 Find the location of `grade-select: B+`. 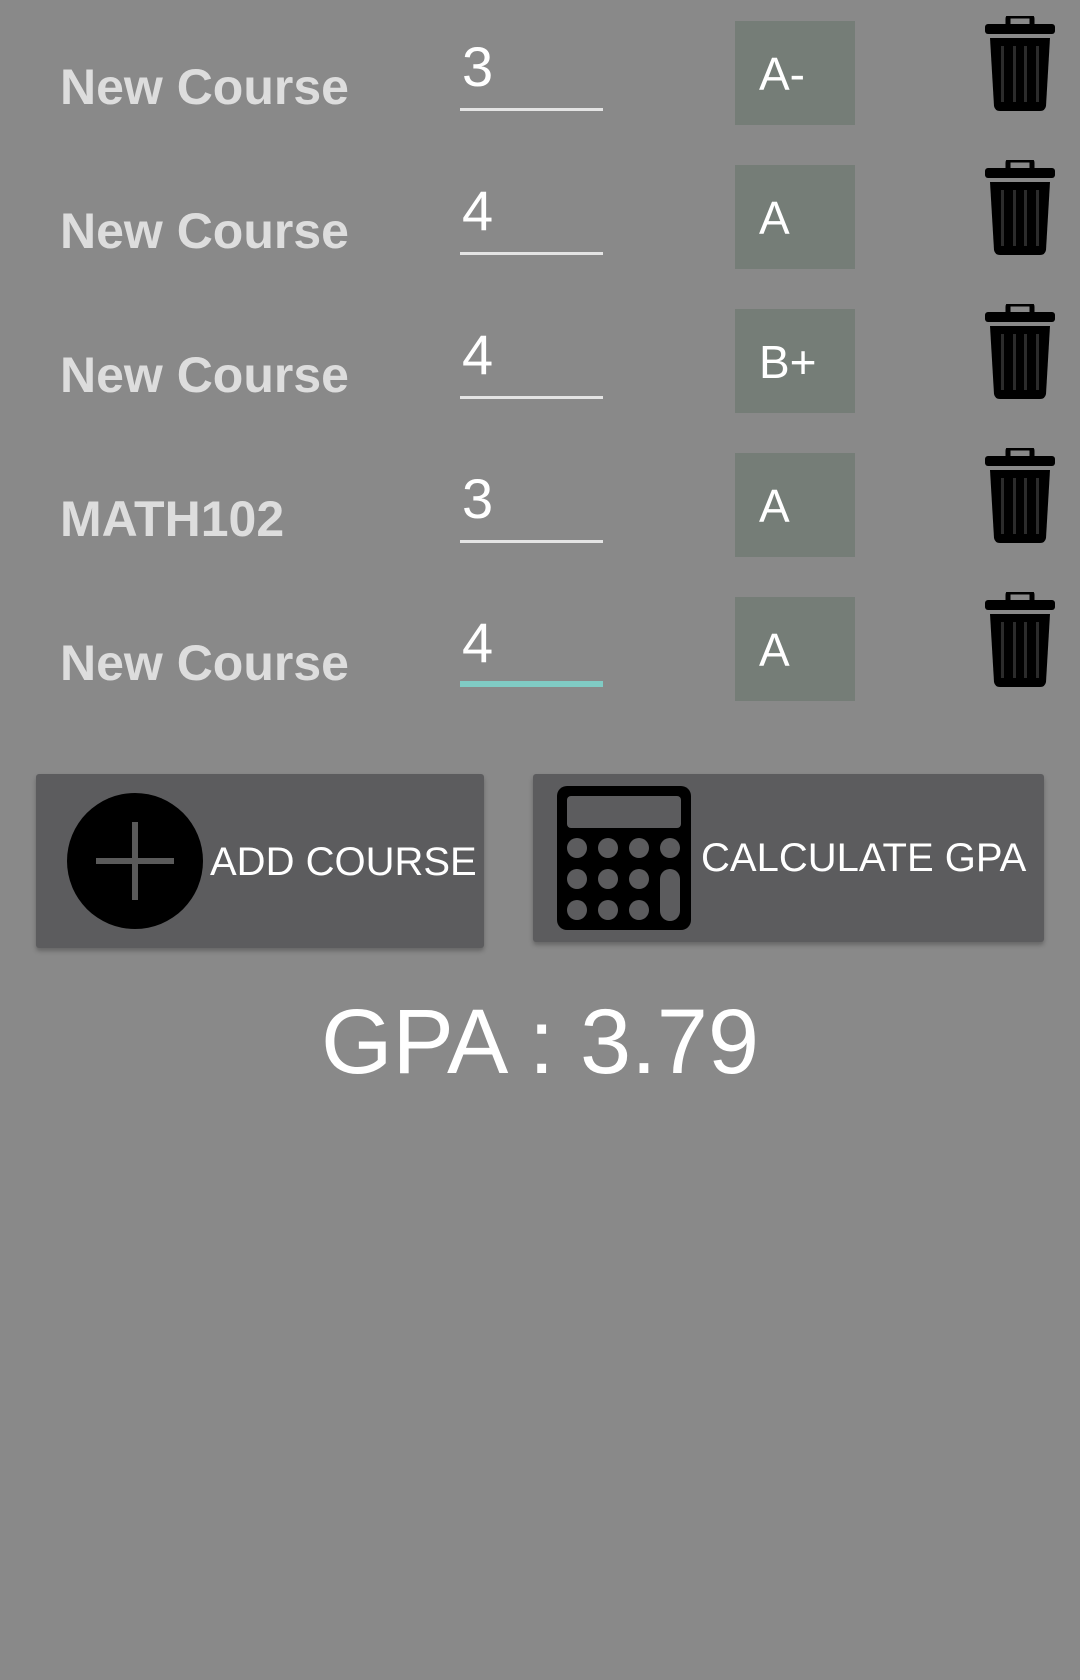

grade-select: B+ is located at coordinates (795, 361).